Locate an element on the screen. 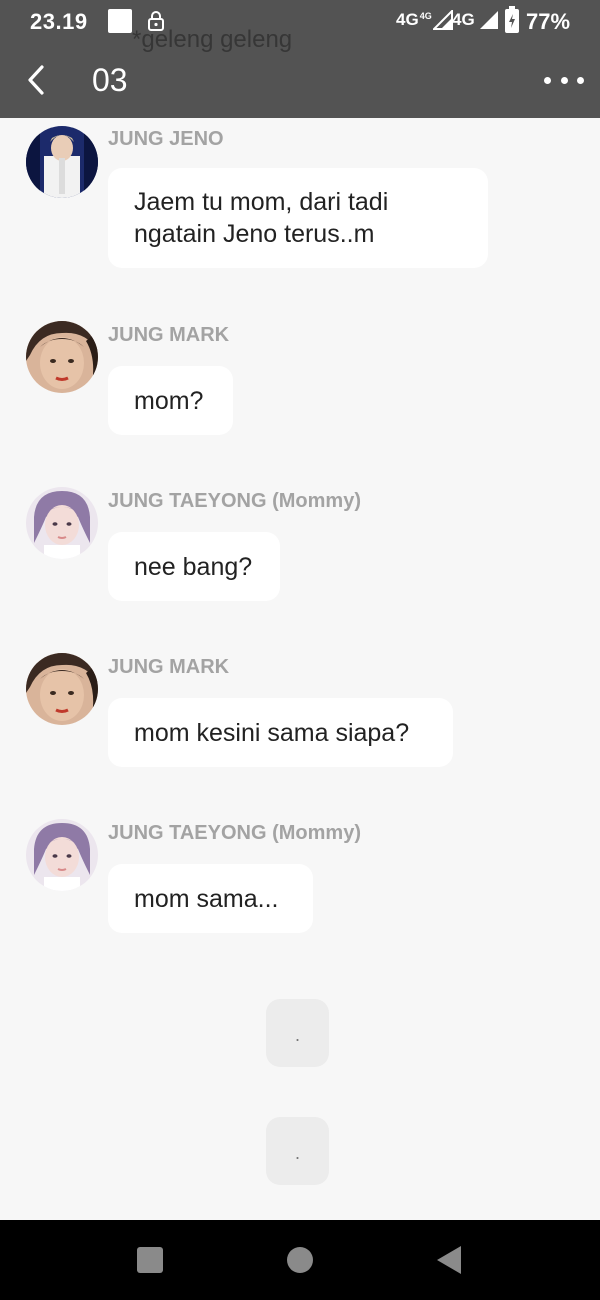  recent-apps-square-icon is located at coordinates (150, 1260).